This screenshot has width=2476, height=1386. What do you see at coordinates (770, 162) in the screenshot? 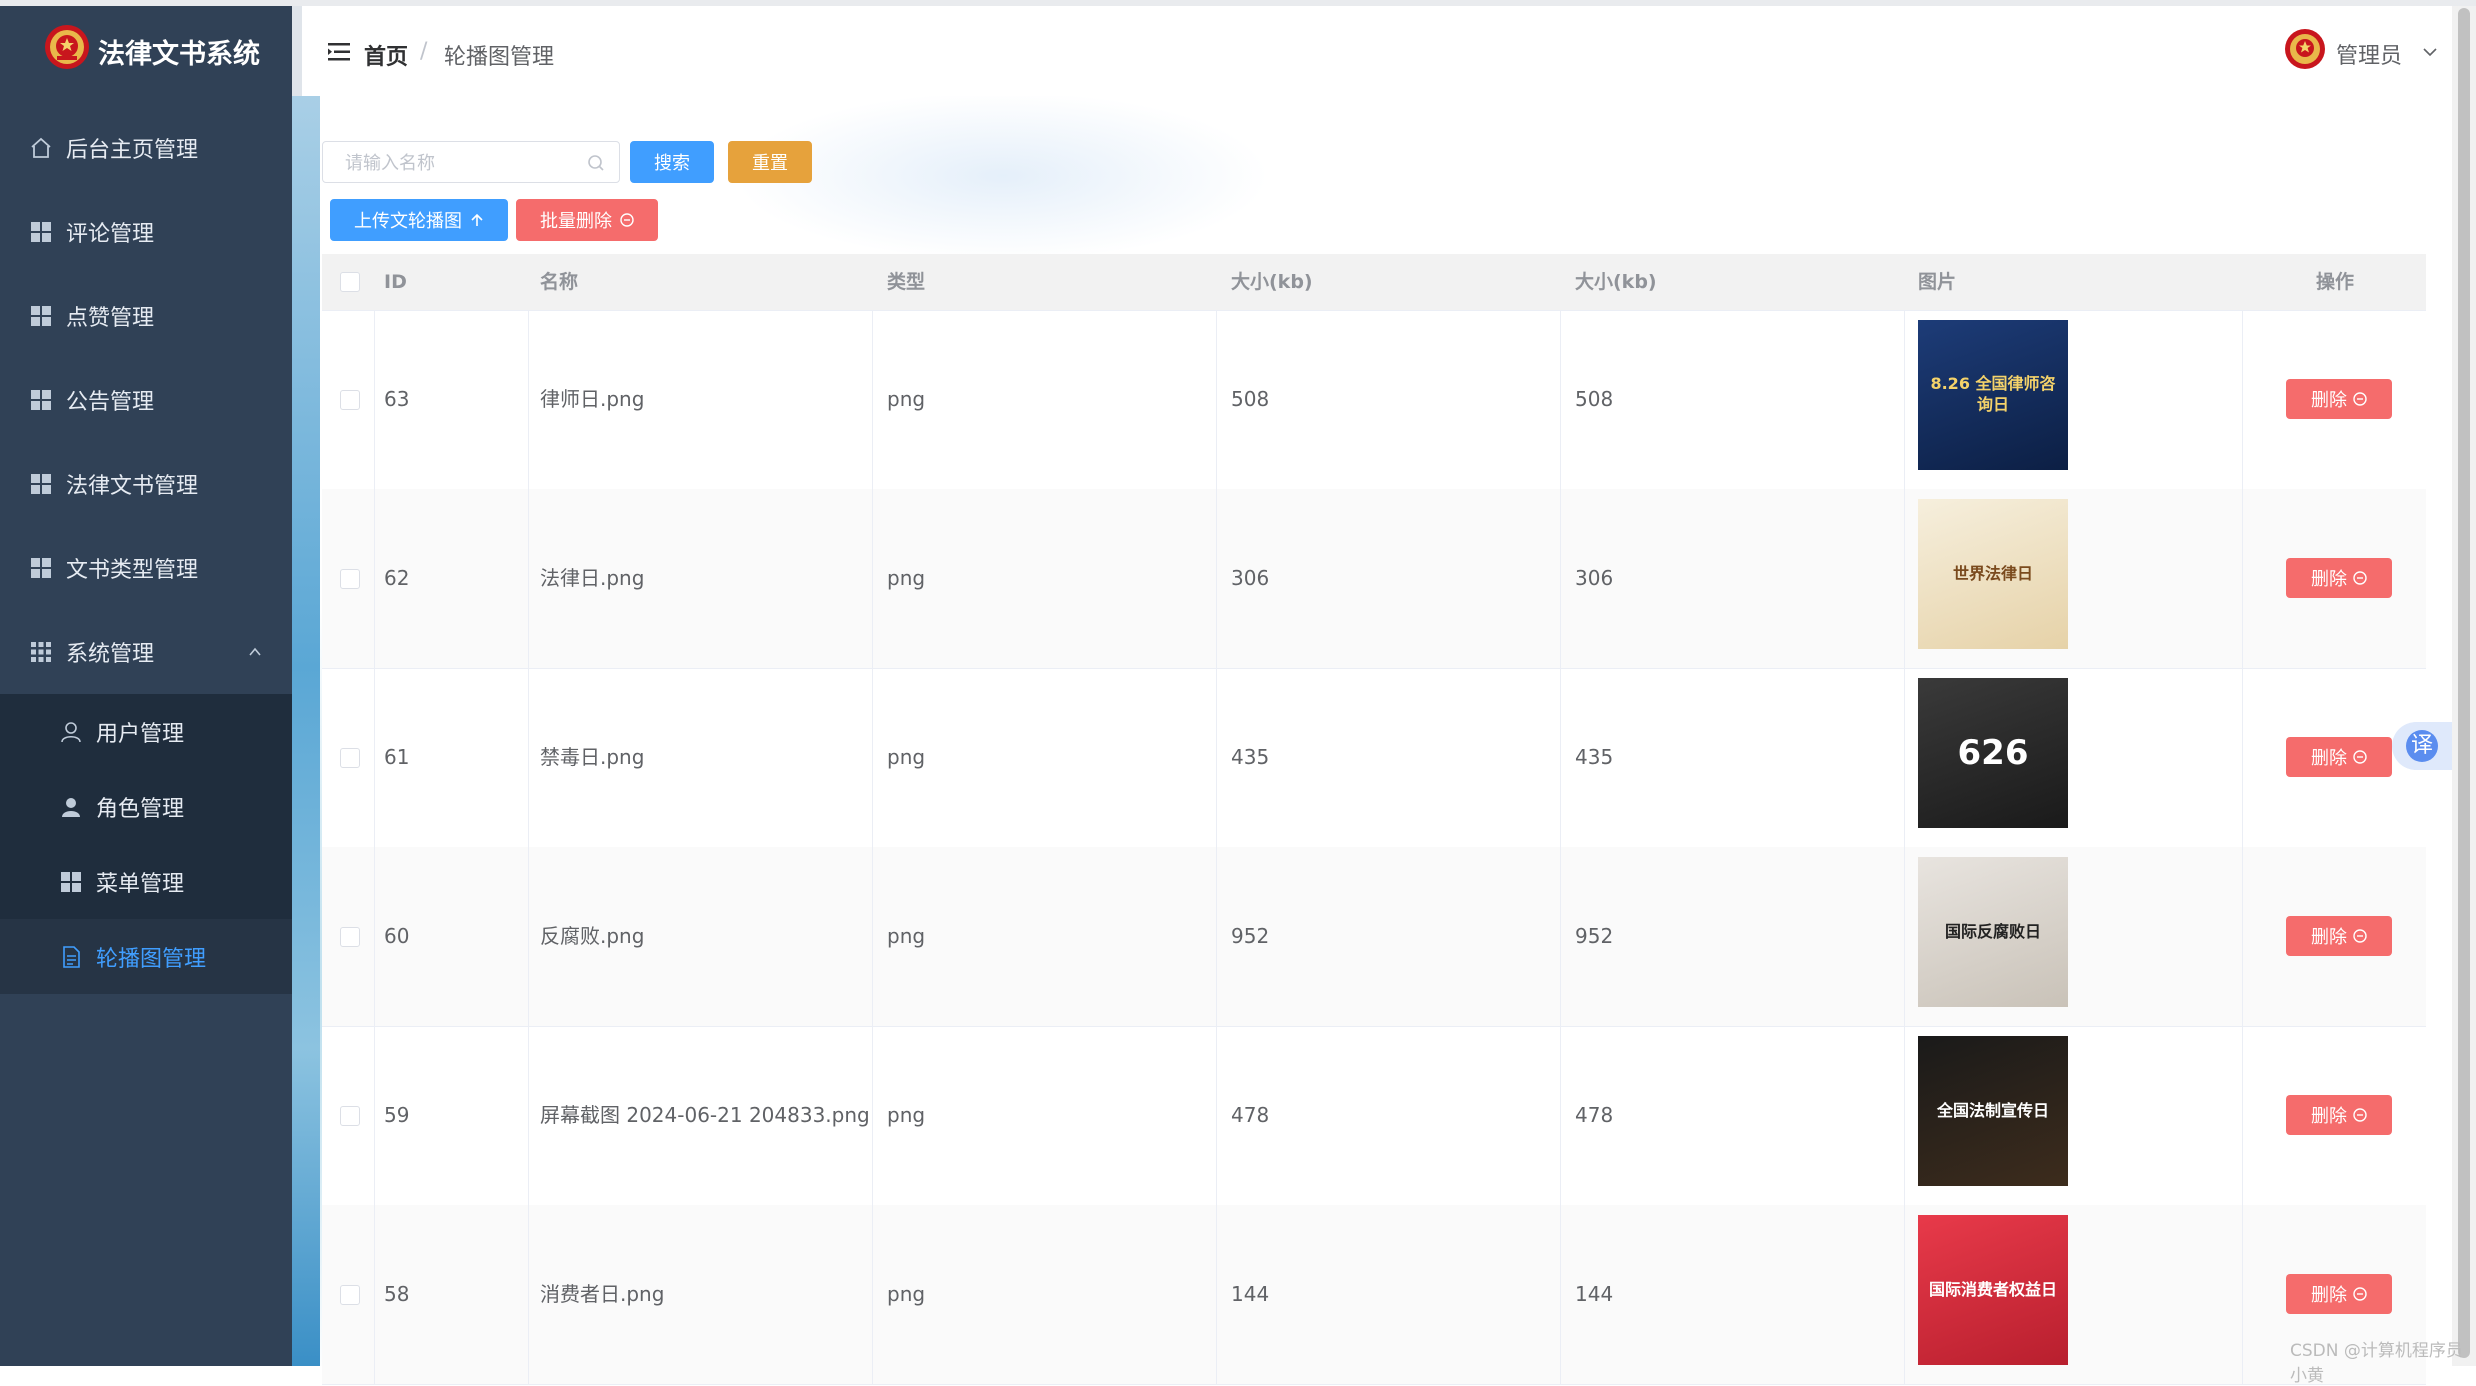
I see `reset-button: 重置` at bounding box center [770, 162].